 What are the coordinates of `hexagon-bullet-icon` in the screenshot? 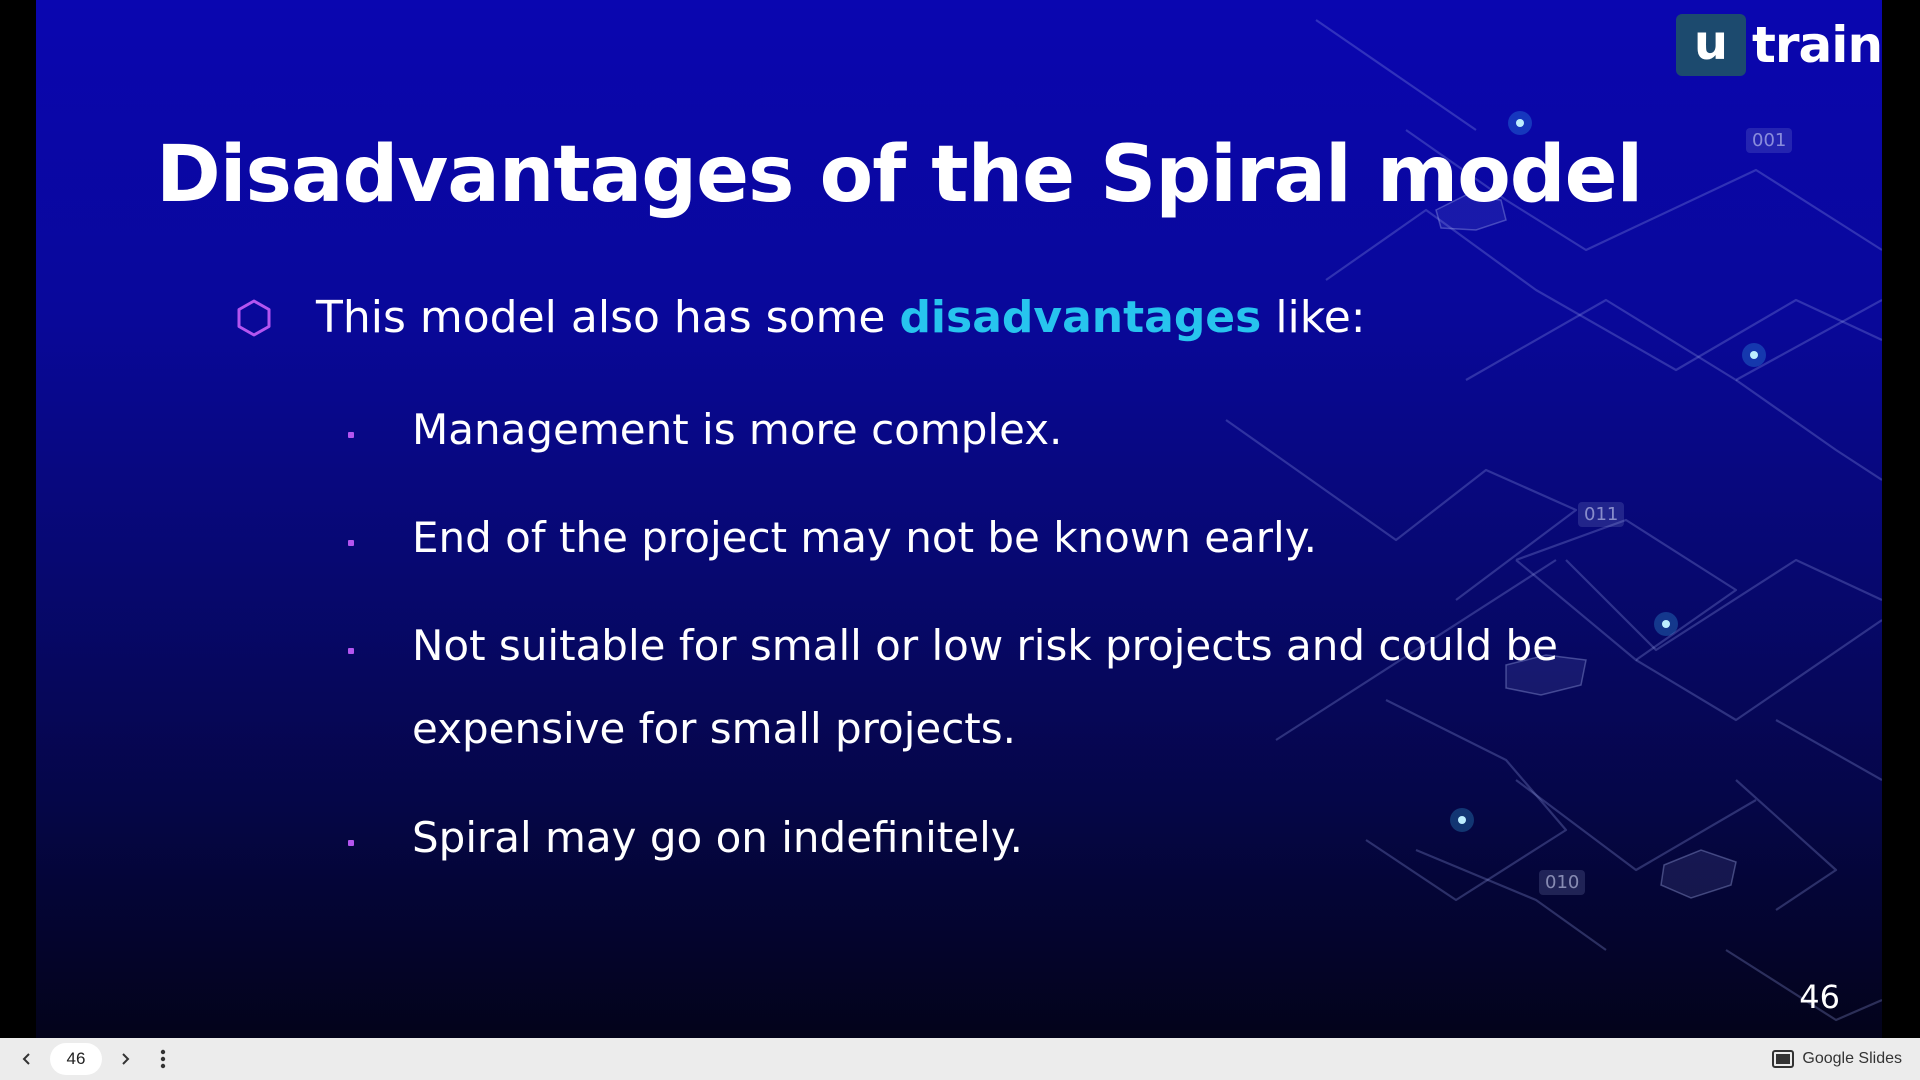 It's located at (254, 317).